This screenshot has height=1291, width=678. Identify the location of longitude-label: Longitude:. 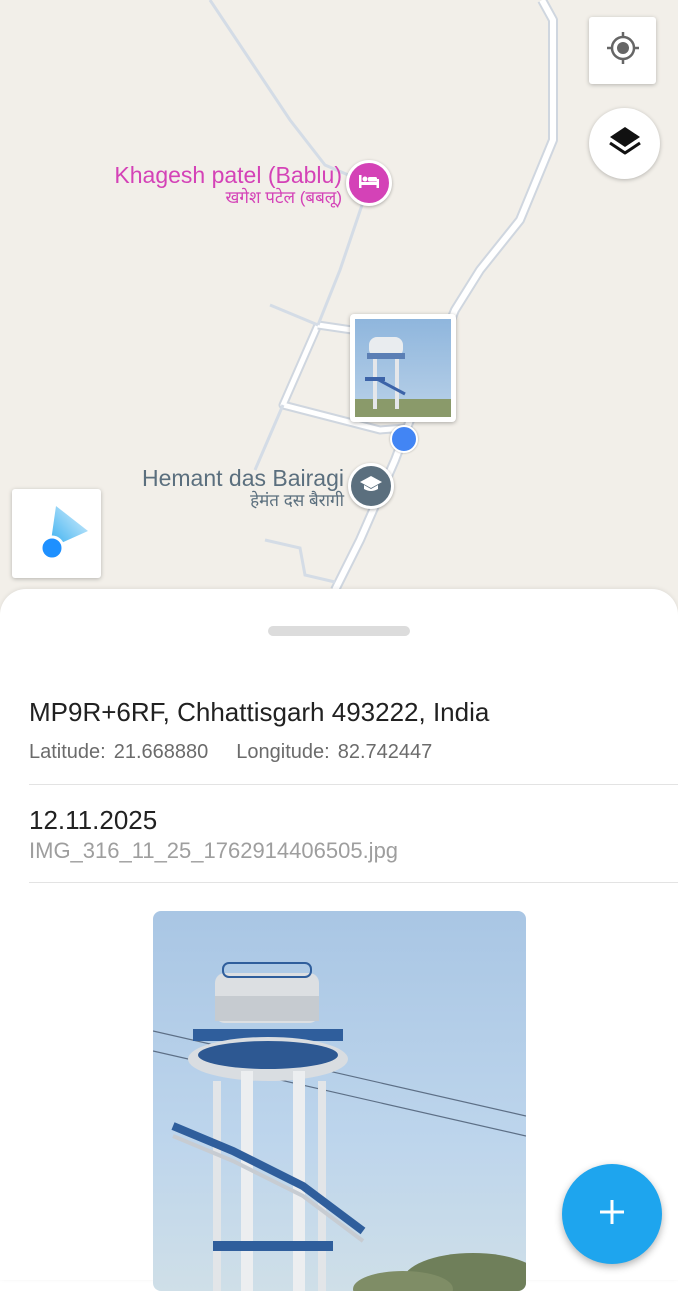
(283, 752).